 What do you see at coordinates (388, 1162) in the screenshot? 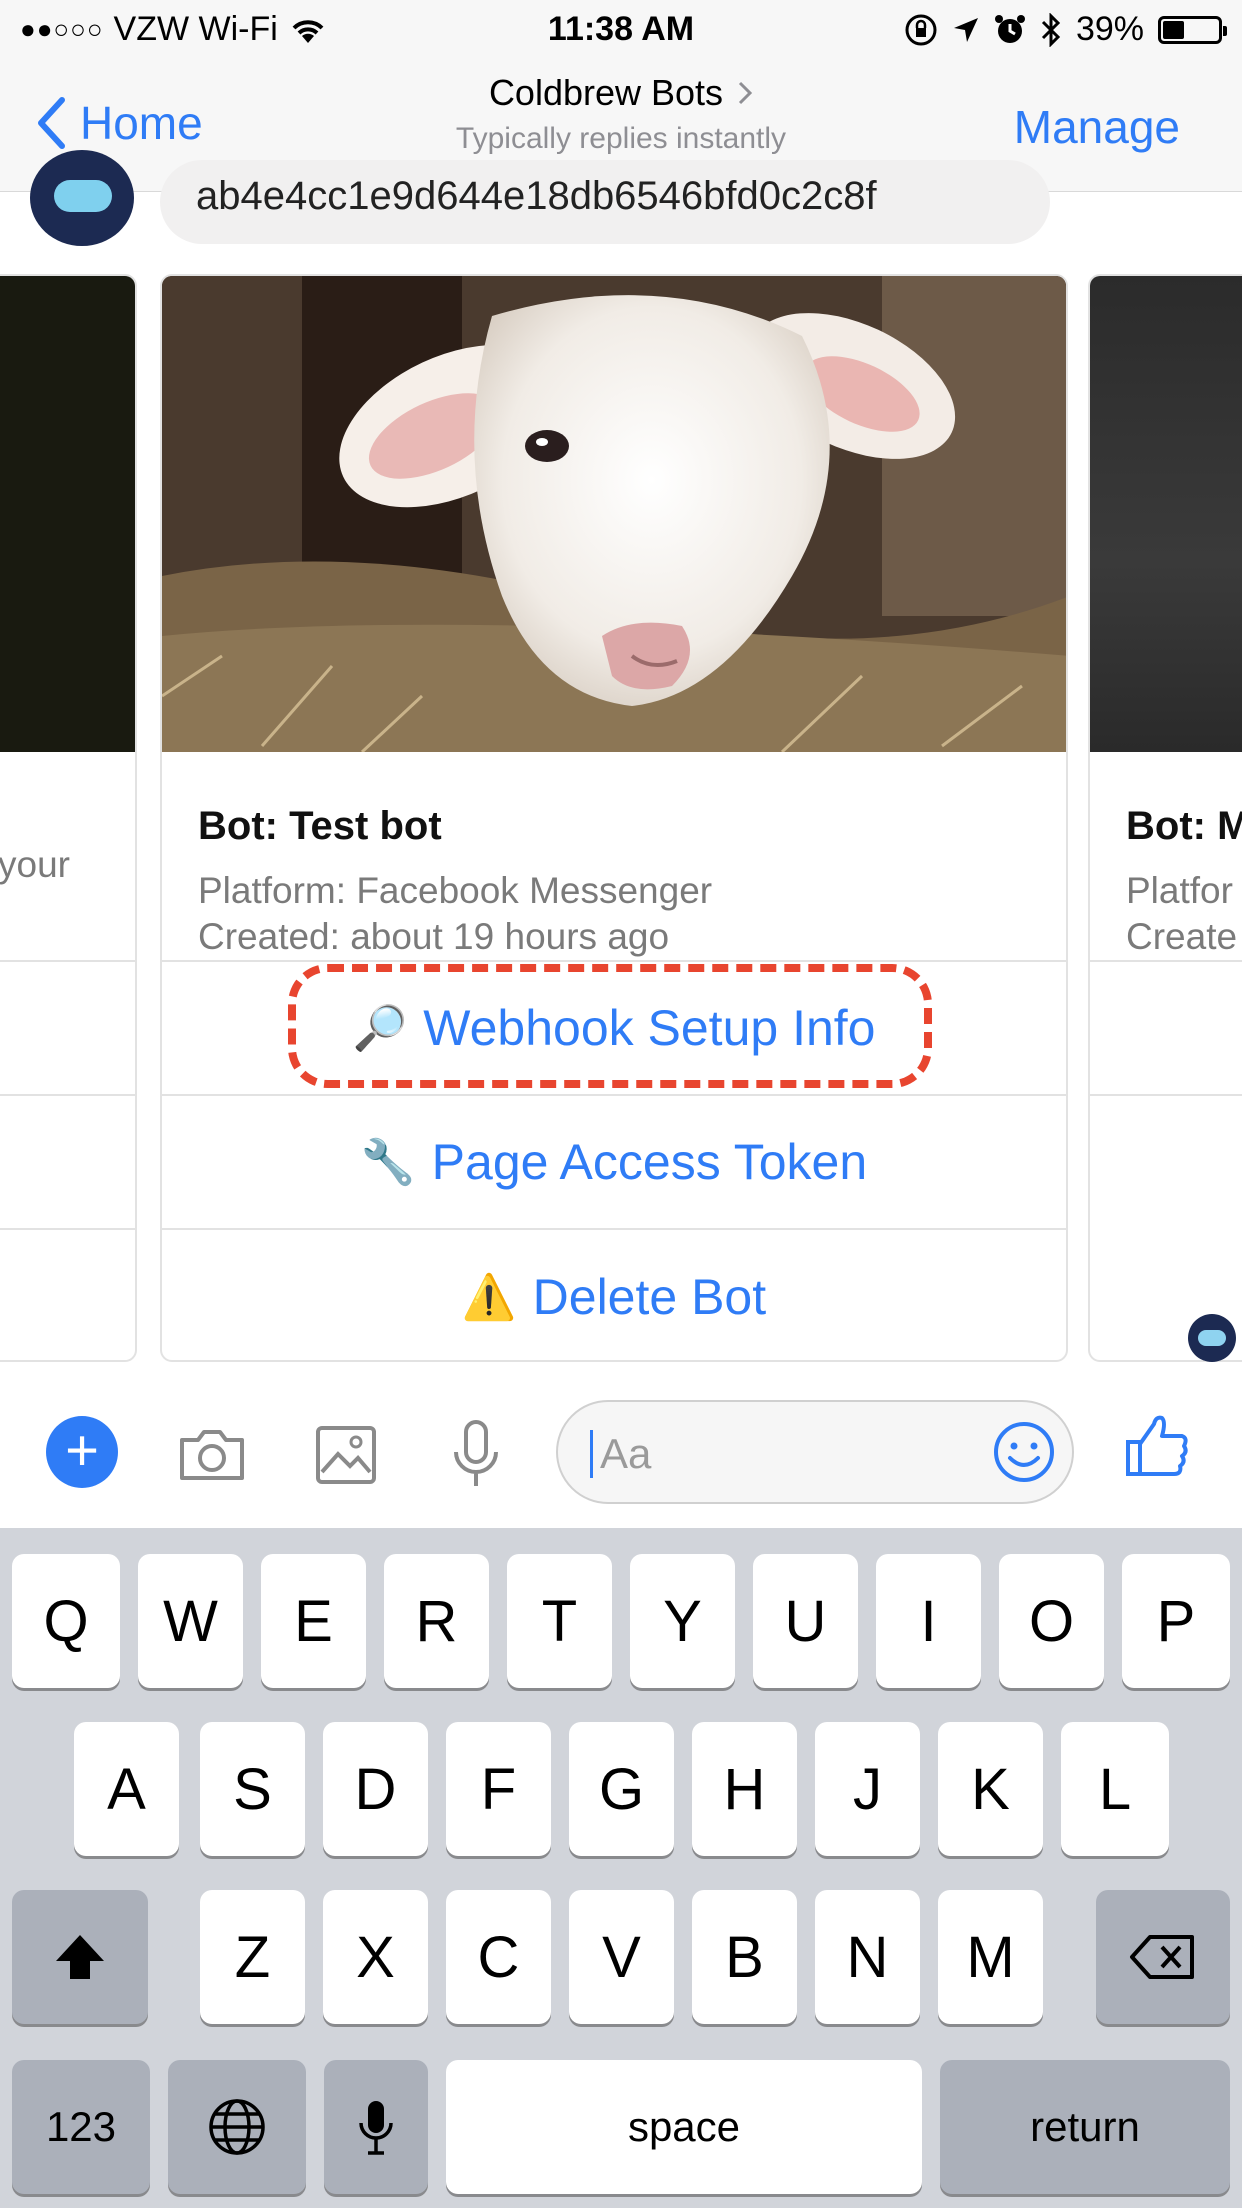
I see `wrench-icon: 🔧` at bounding box center [388, 1162].